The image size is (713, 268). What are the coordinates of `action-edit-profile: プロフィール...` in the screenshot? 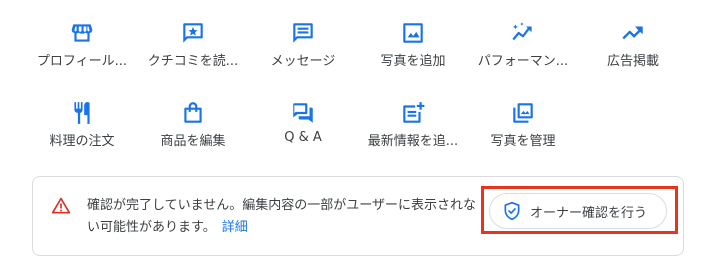 It's located at (82, 38).